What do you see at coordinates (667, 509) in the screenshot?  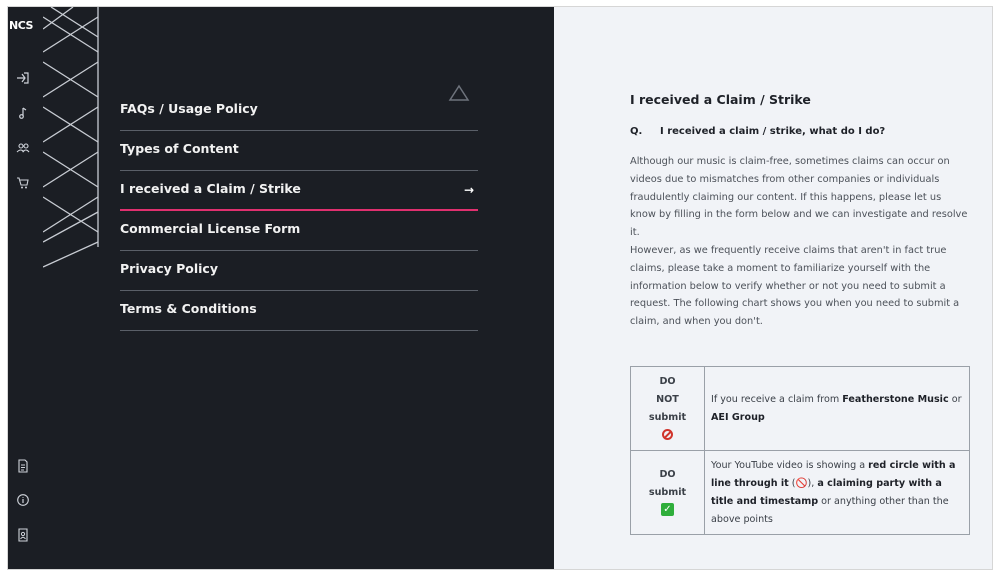 I see `check-mark-icon: ✓` at bounding box center [667, 509].